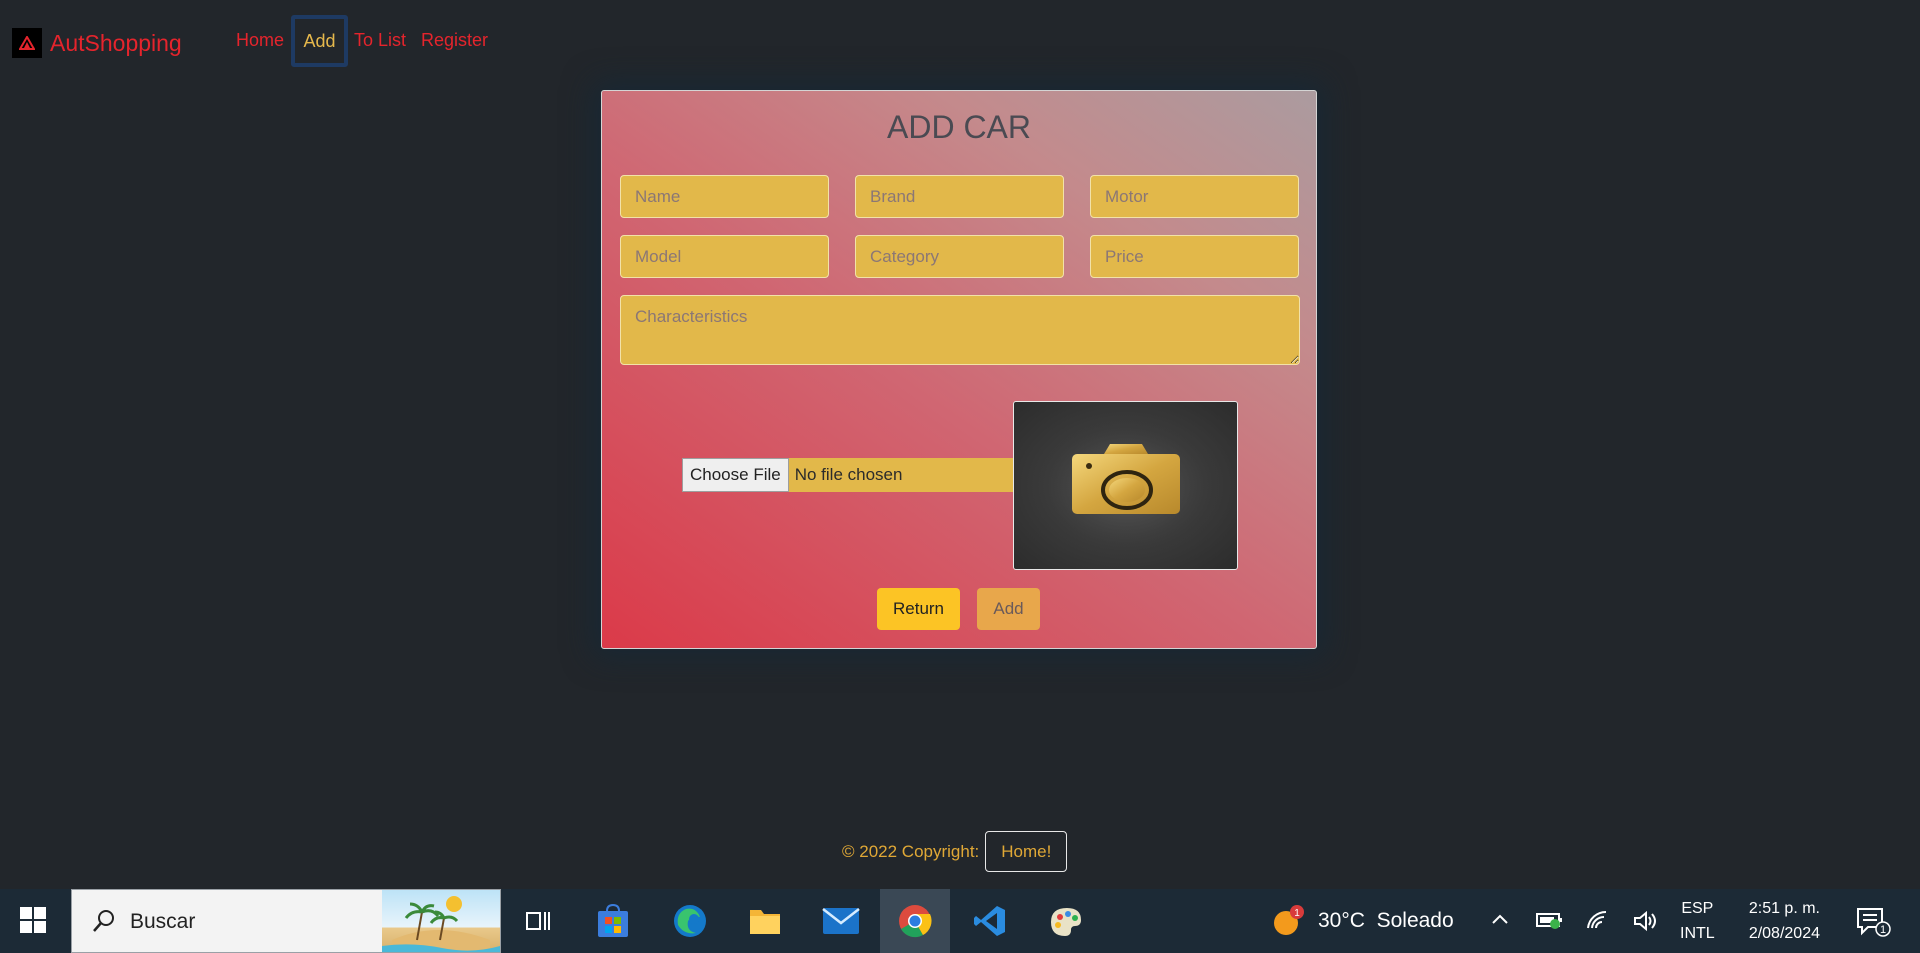  What do you see at coordinates (1194, 196) in the screenshot?
I see `motor-input` at bounding box center [1194, 196].